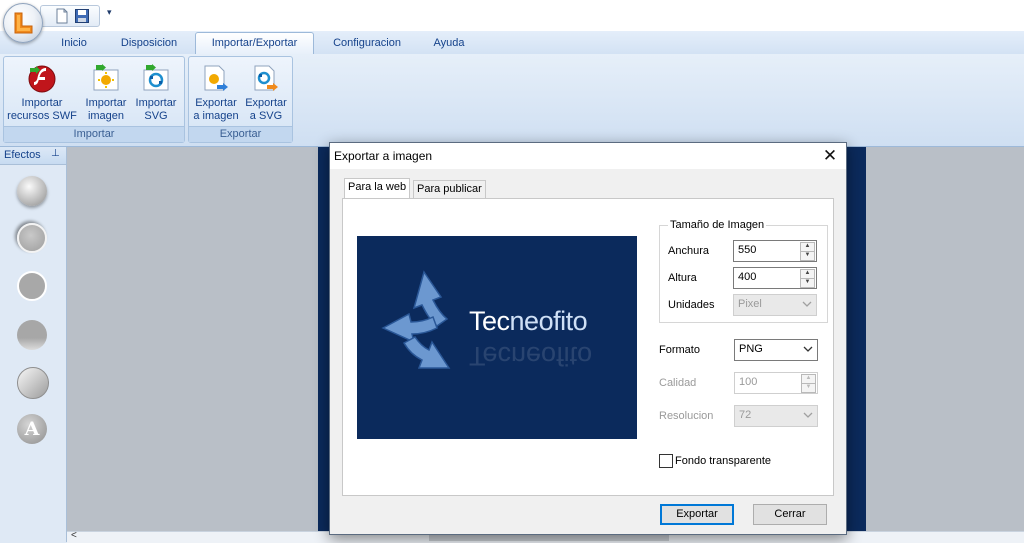 The image size is (1024, 543). Describe the element at coordinates (775, 278) in the screenshot. I see `height-stepper: 400 ▲ ▼` at that location.